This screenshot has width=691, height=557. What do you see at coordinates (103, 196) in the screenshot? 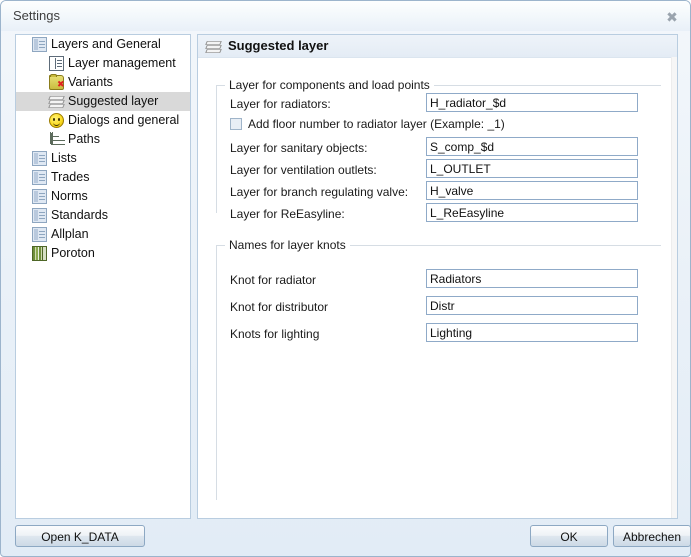
I see `sidebar-item-norms: Norms` at bounding box center [103, 196].